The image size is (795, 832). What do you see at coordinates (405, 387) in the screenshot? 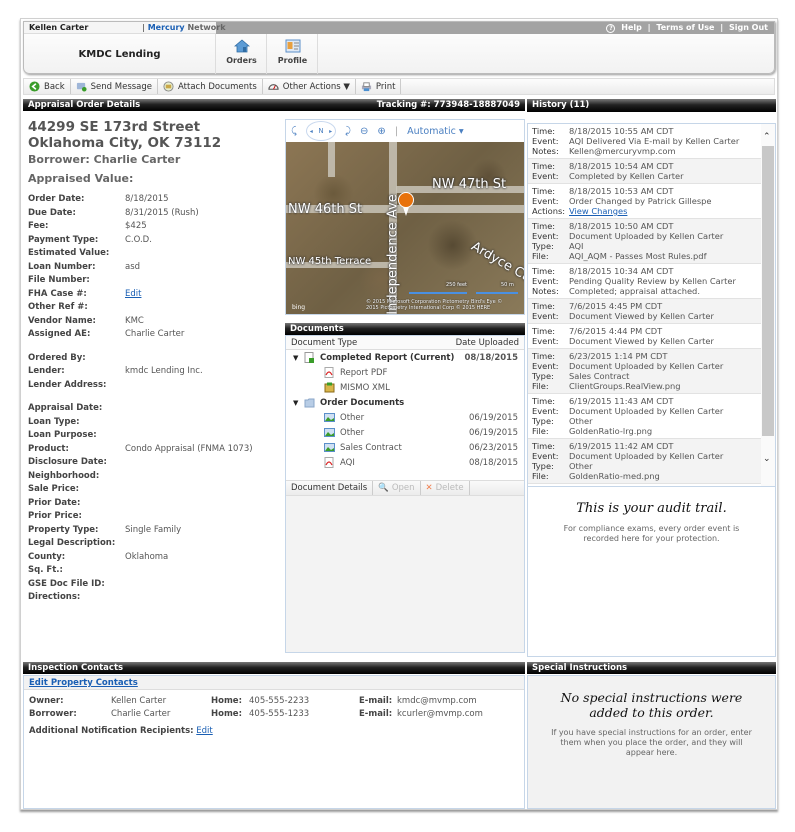
I see `document-row: MISMO XML` at bounding box center [405, 387].